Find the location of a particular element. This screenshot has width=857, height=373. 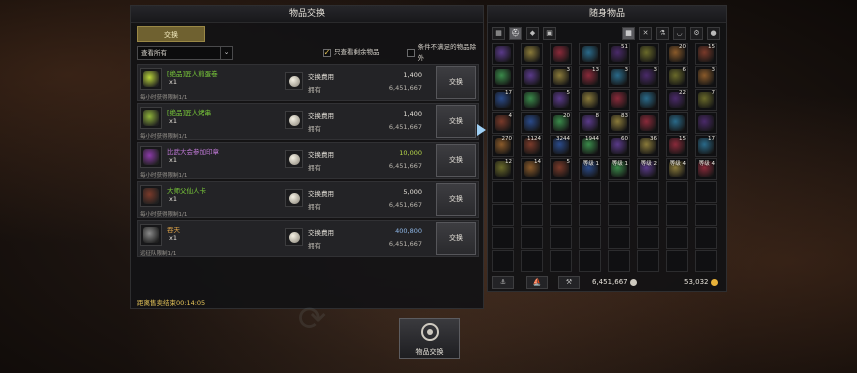

inventory-slot: 51 is located at coordinates (619, 54).